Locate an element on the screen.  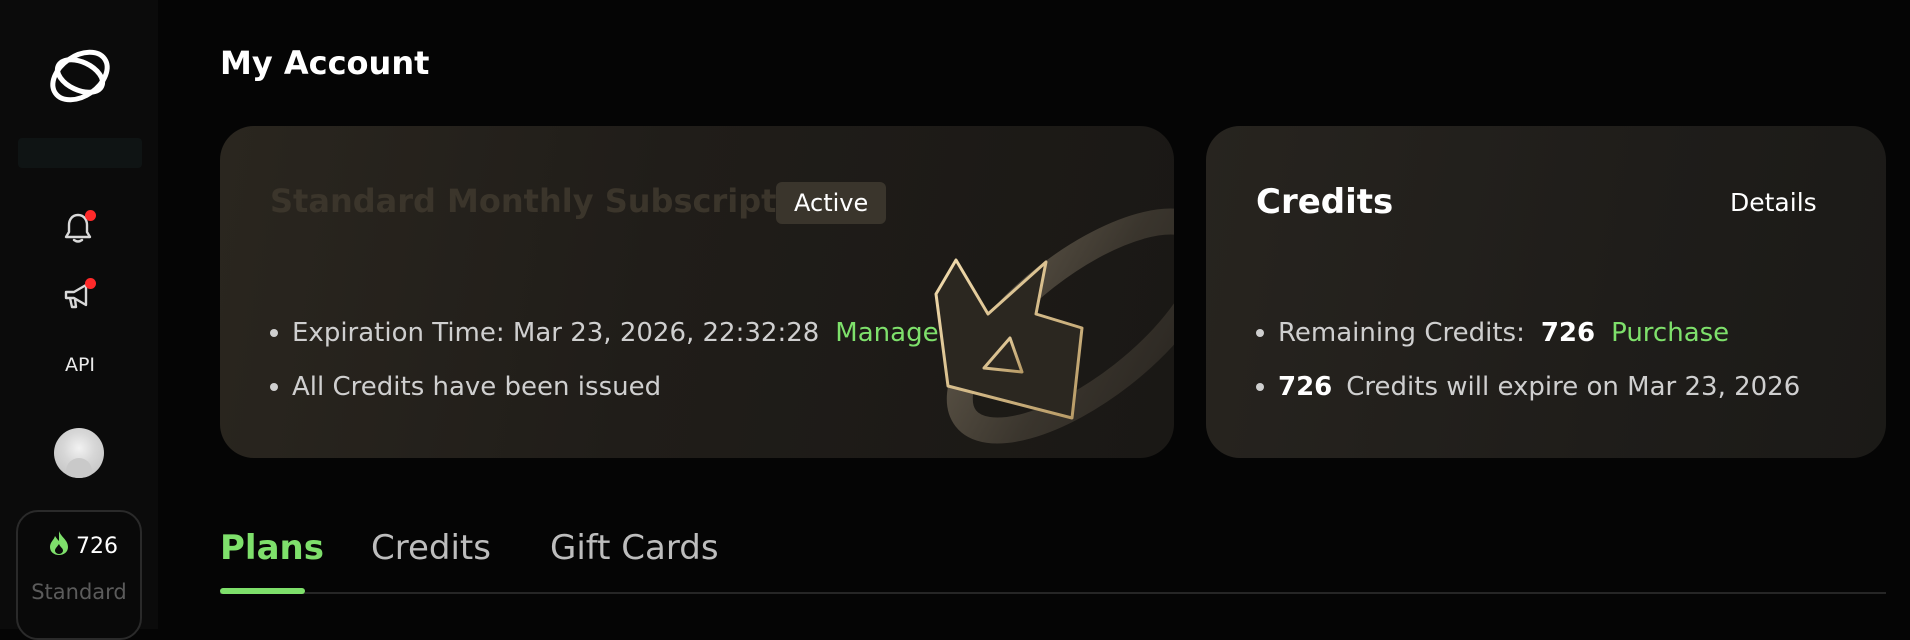
credits-expire-line: 726 Credits will expire on Mar 23, 2026 is located at coordinates (1528, 387).